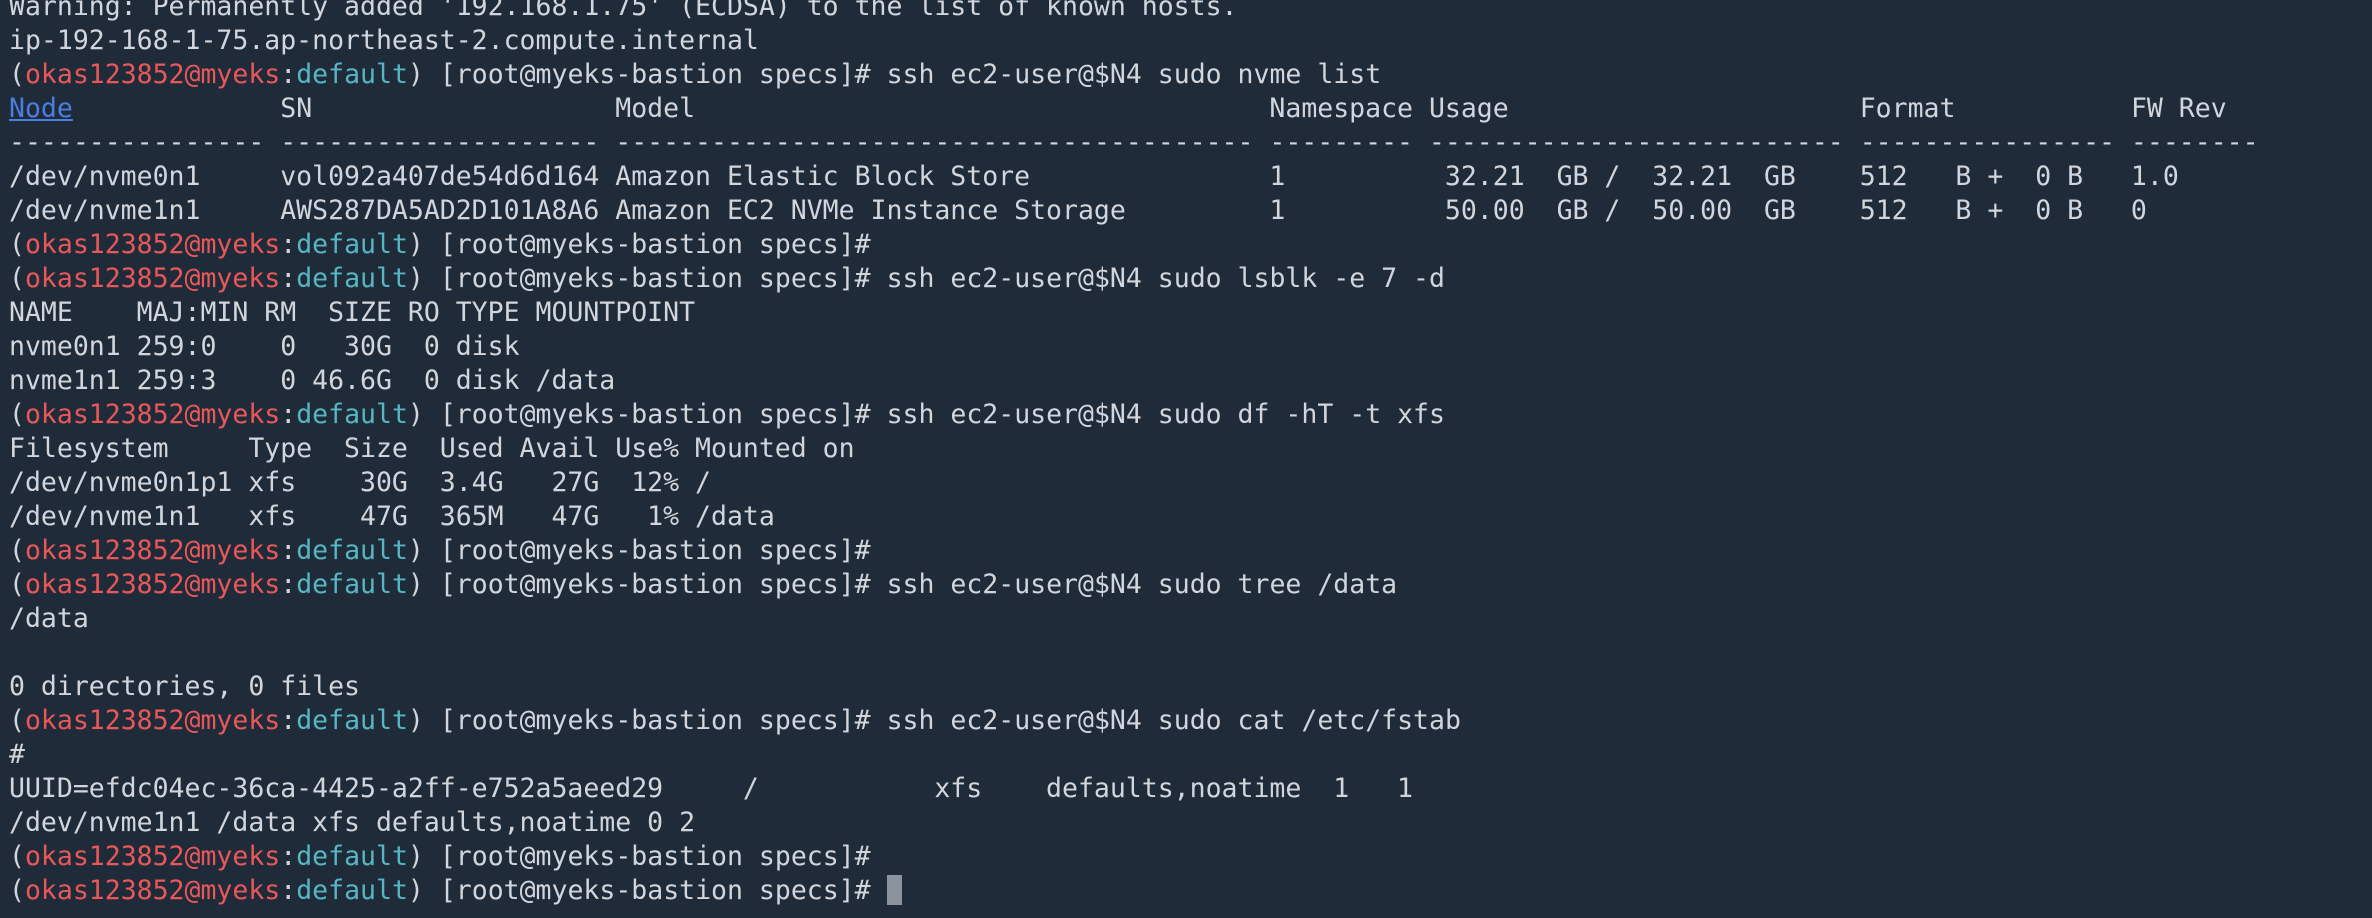  Describe the element at coordinates (17, 754) in the screenshot. I see `output-line: #` at that location.